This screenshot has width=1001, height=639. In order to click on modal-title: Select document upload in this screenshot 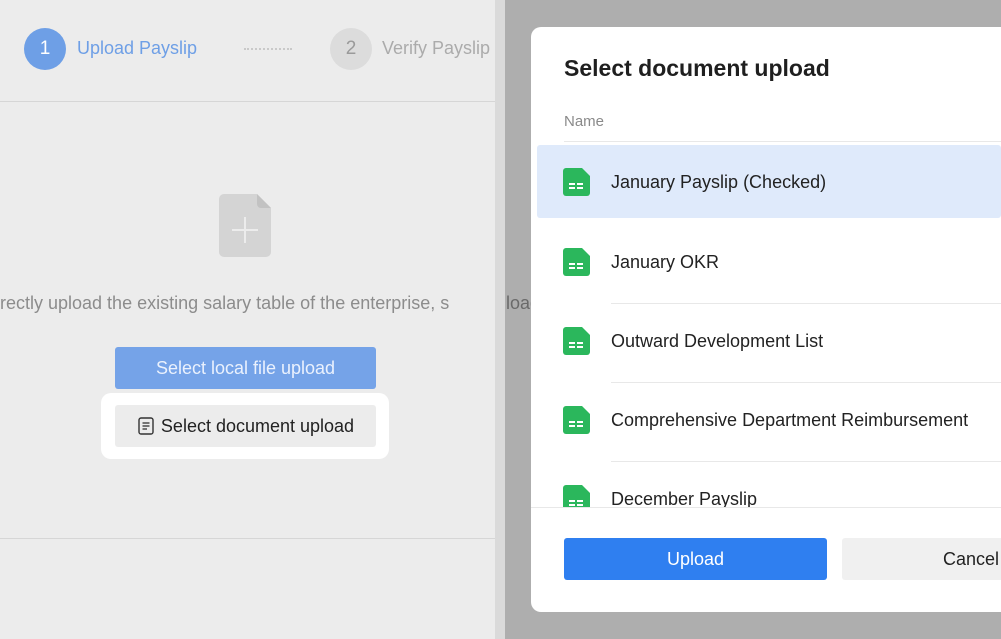, I will do `click(697, 68)`.